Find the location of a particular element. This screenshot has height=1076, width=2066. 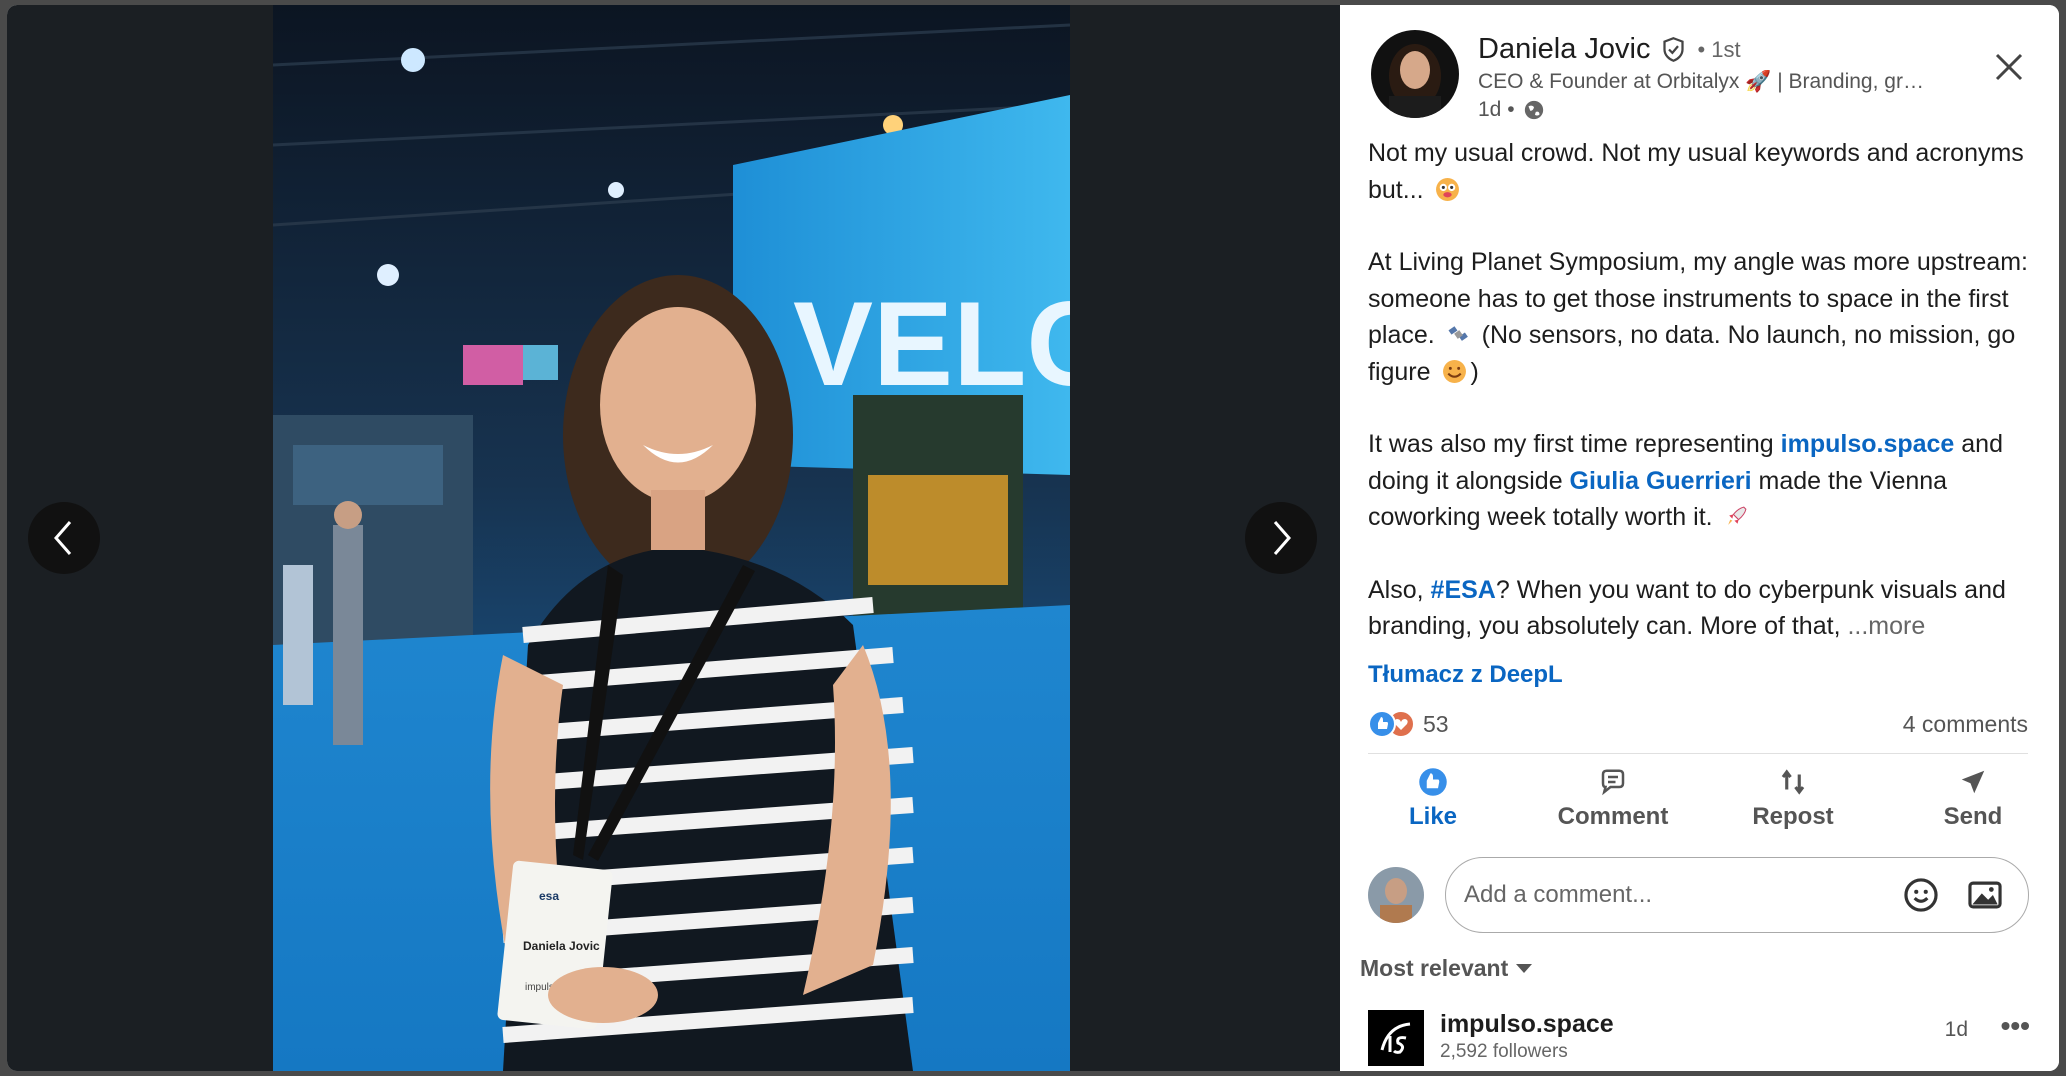

comment-item: impulso.space 2,592 followers 1d ••• is located at coordinates (1703, 1038).